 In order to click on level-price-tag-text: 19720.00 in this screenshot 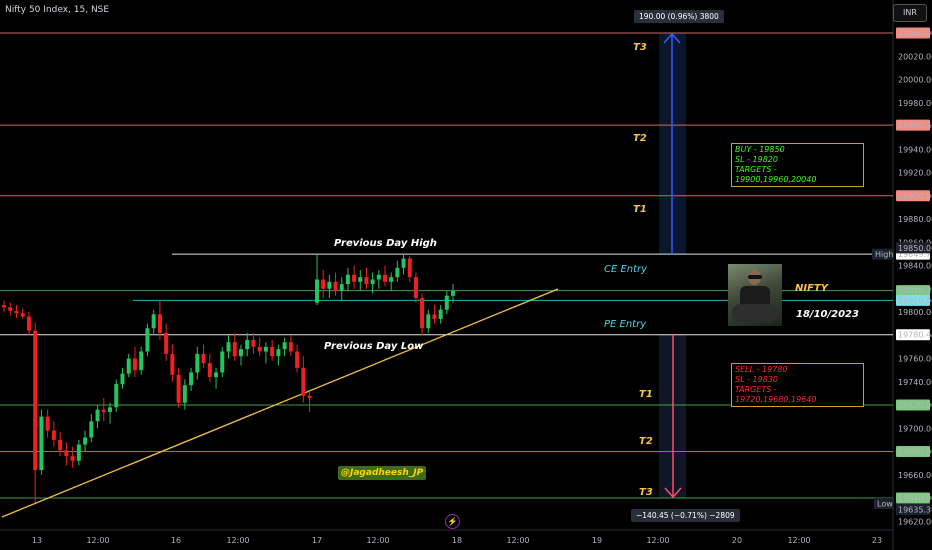, I will do `click(915, 405)`.